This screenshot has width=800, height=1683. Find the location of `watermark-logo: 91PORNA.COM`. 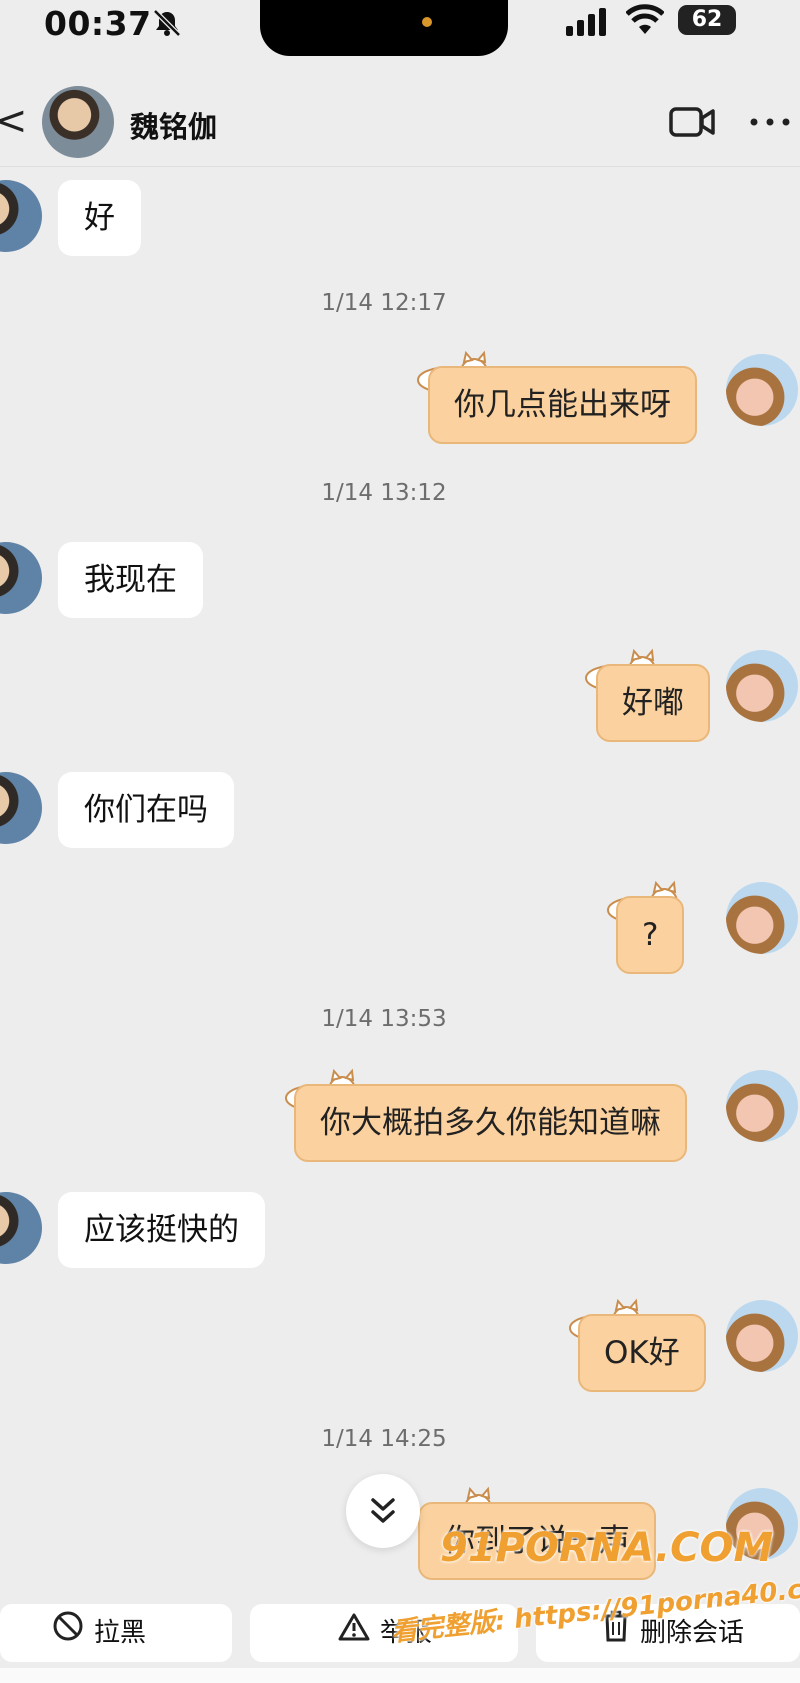

watermark-logo: 91PORNA.COM is located at coordinates (607, 1548).